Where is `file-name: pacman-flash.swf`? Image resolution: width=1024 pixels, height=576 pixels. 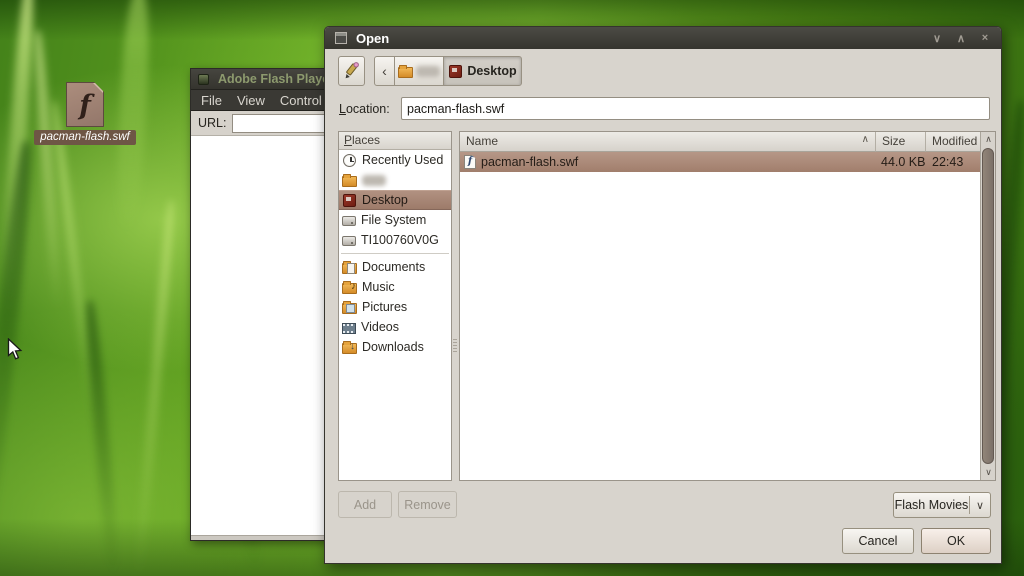 file-name: pacman-flash.swf is located at coordinates (530, 162).